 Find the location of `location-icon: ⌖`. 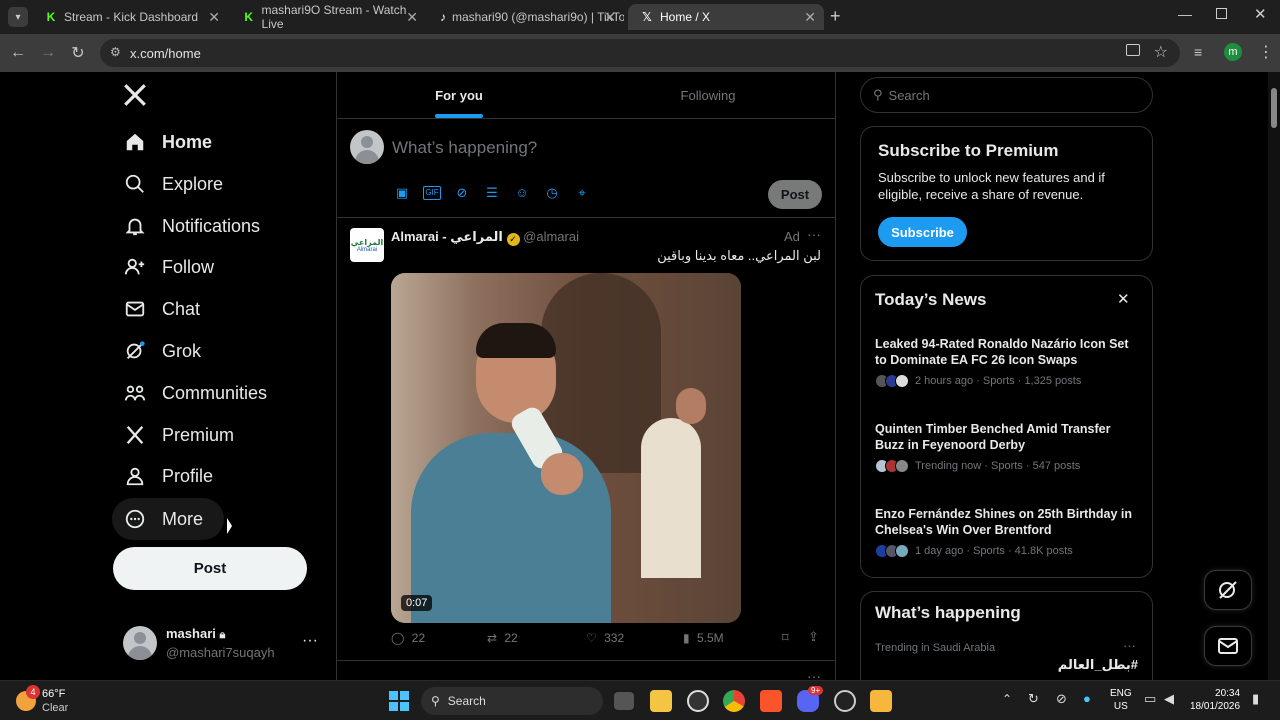

location-icon: ⌖ is located at coordinates (582, 193).